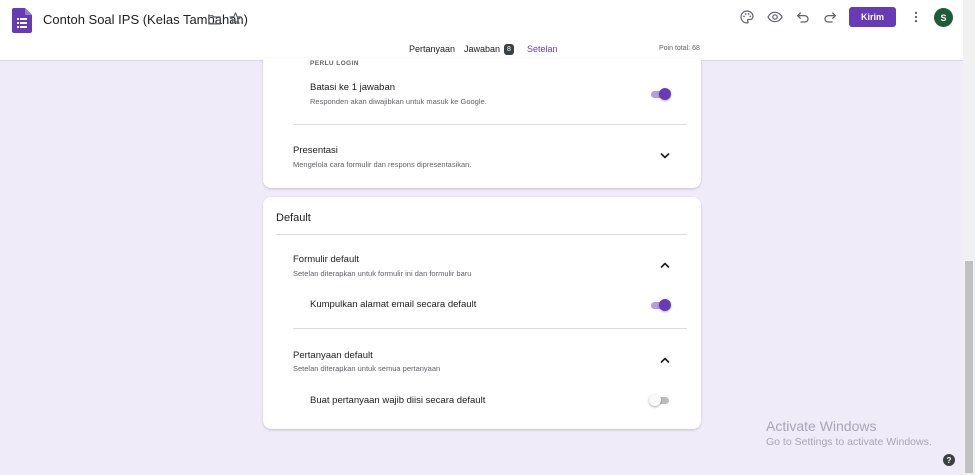 This screenshot has width=975, height=475. Describe the element at coordinates (333, 355) in the screenshot. I see `question-defaults-title: Pertanyaan default` at that location.